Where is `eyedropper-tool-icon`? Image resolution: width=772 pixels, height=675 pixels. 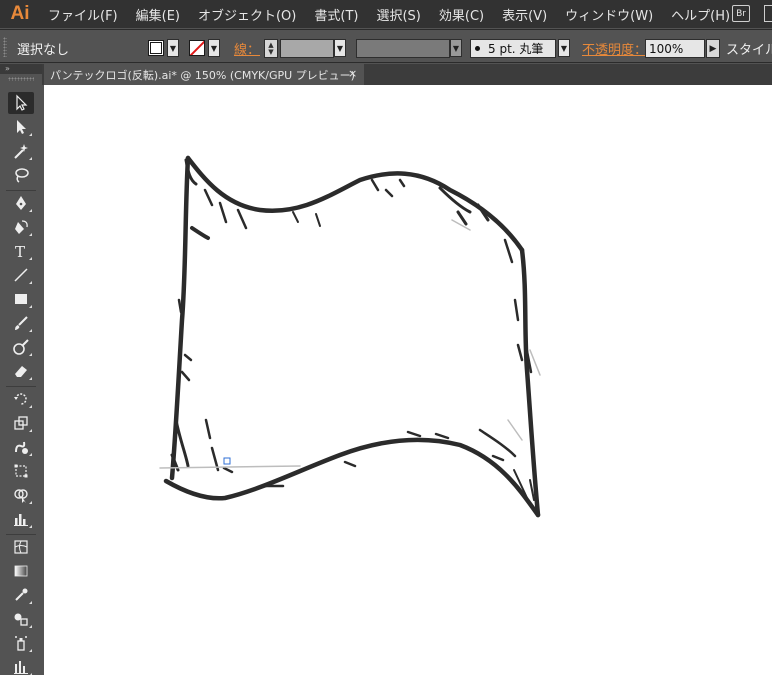 eyedropper-tool-icon is located at coordinates (21, 595).